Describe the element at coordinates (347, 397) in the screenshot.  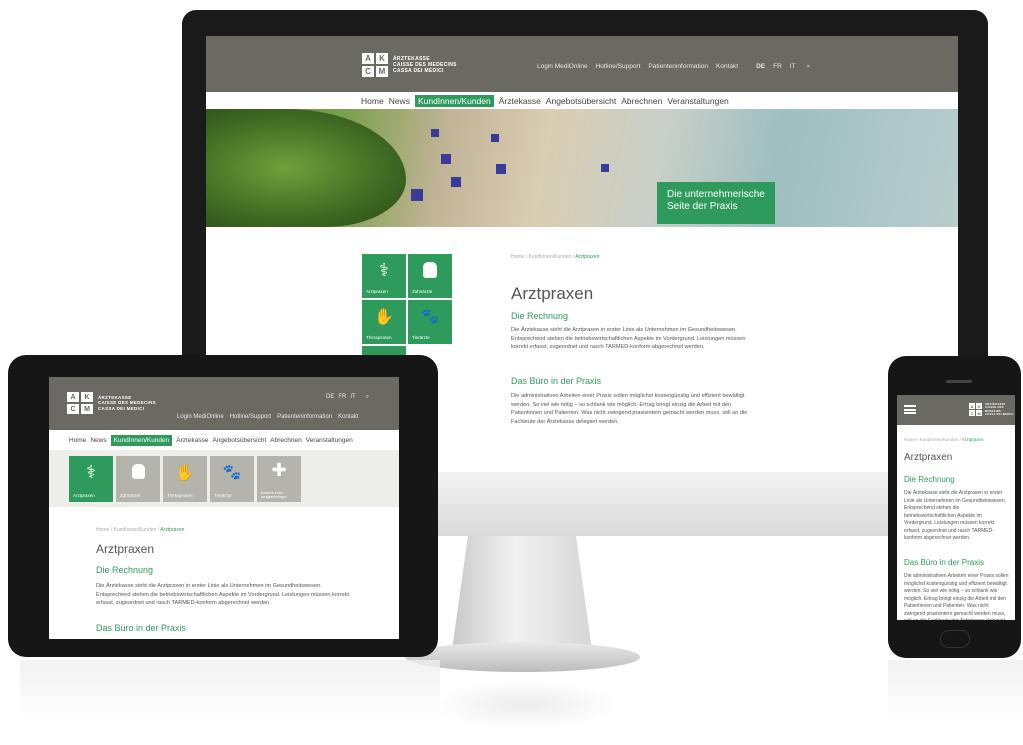
I see `language-switcher: DE FR IT ⌕` at that location.